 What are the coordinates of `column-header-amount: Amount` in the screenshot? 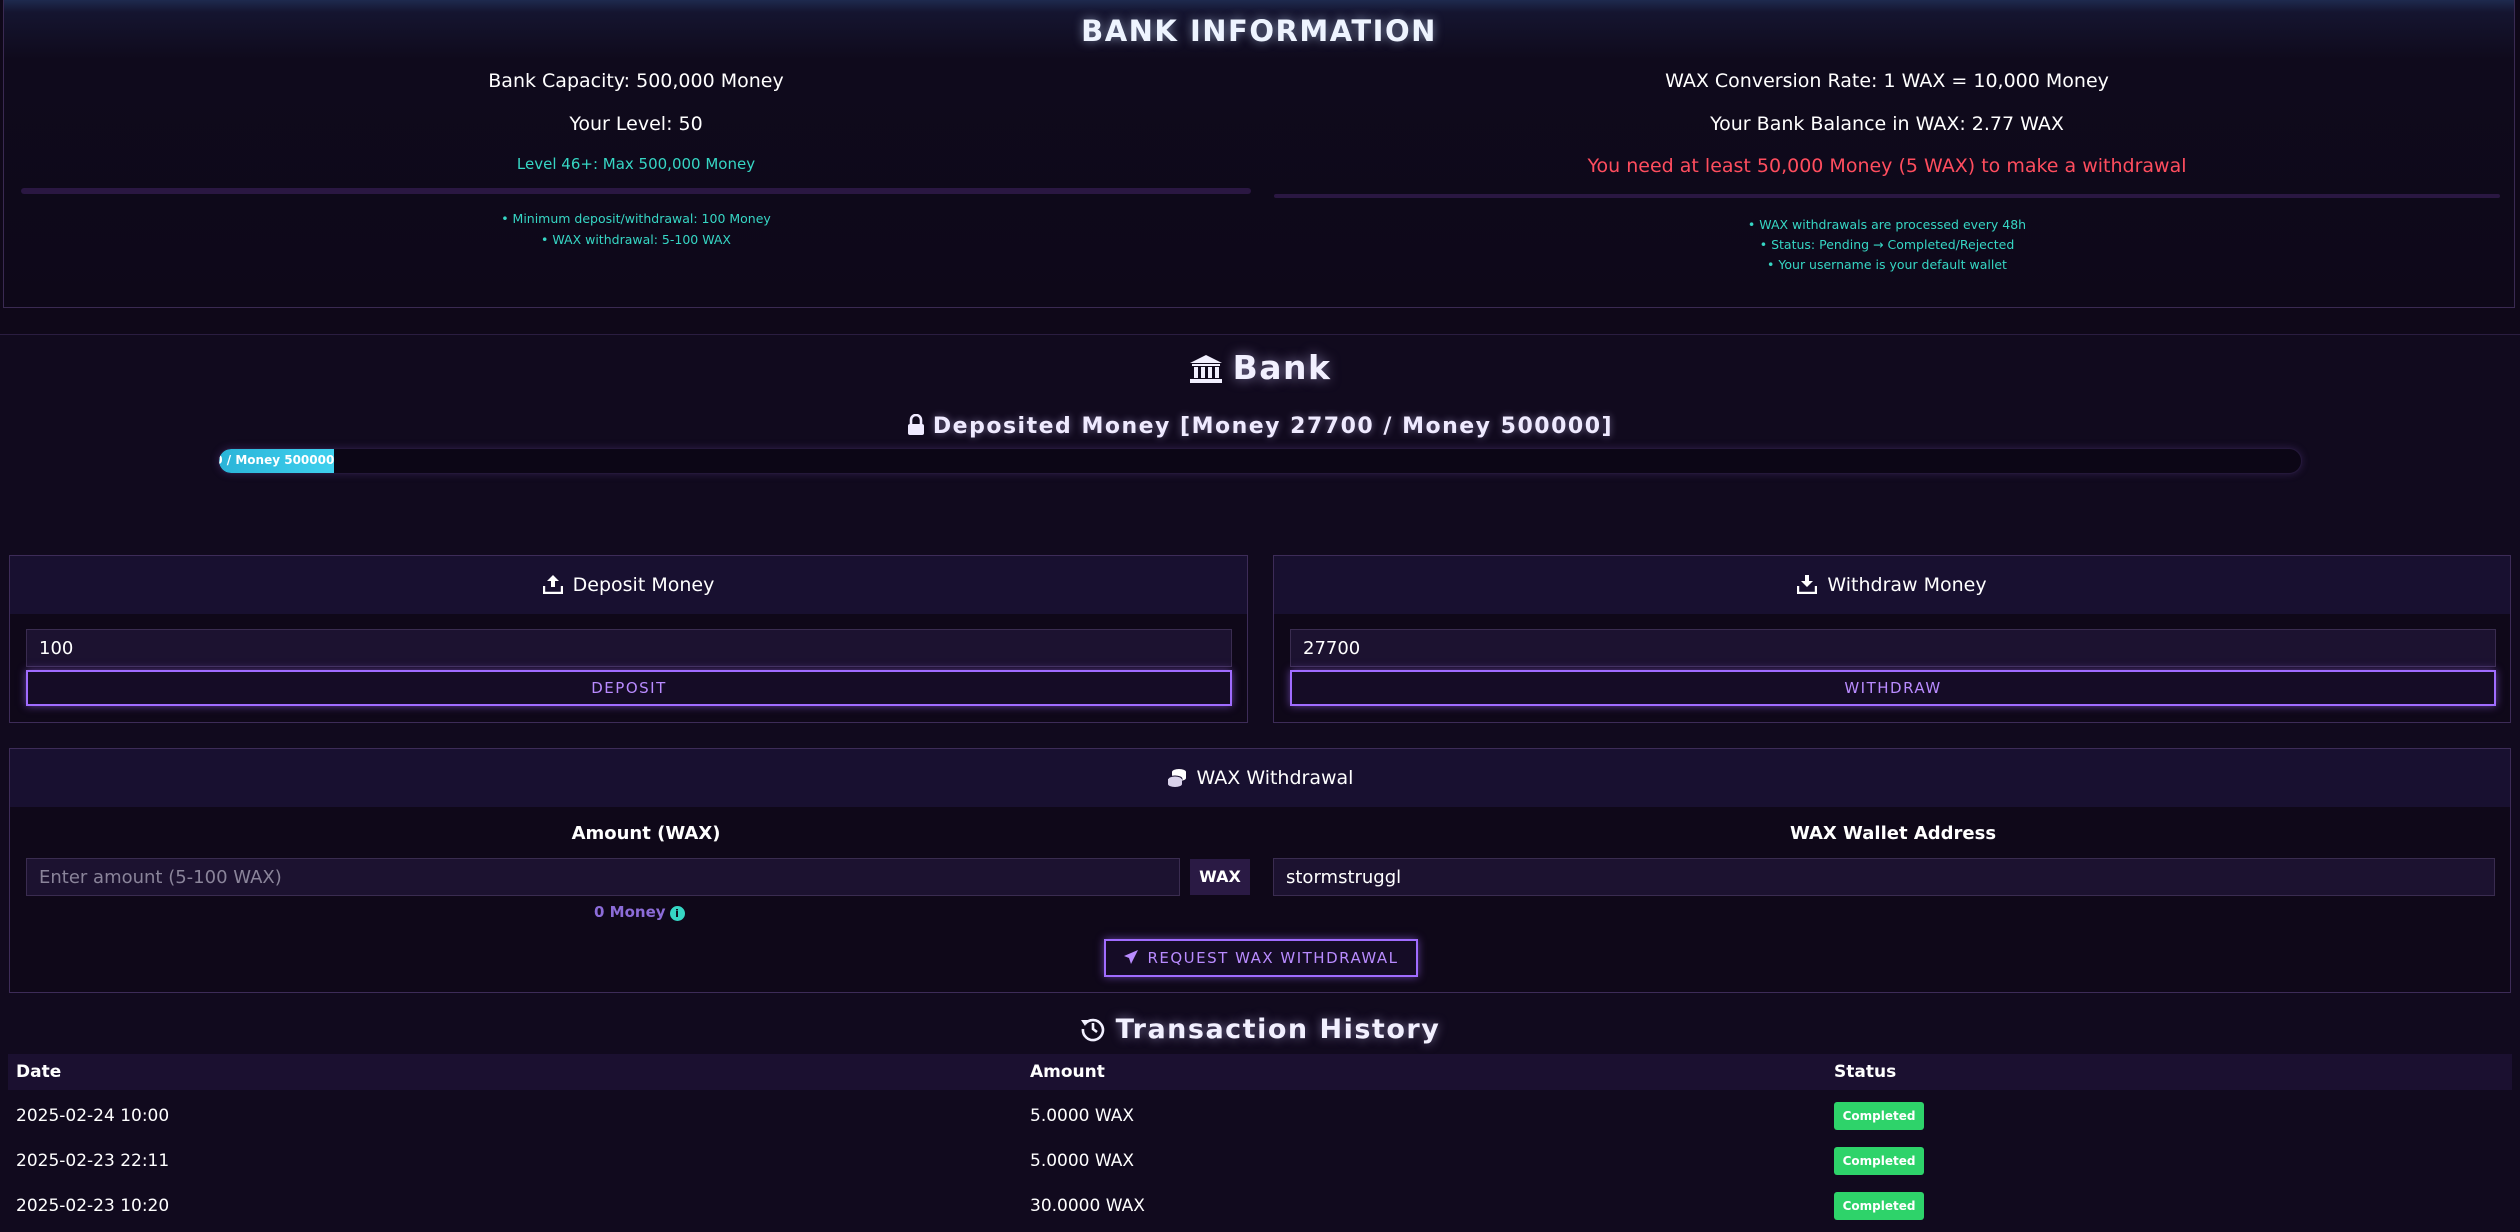 It's located at (1067, 1072).